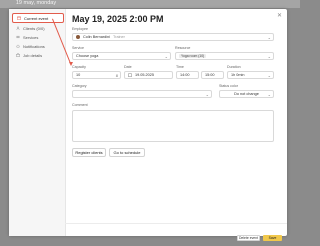  Describe the element at coordinates (18, 28) in the screenshot. I see `users-icon` at that location.